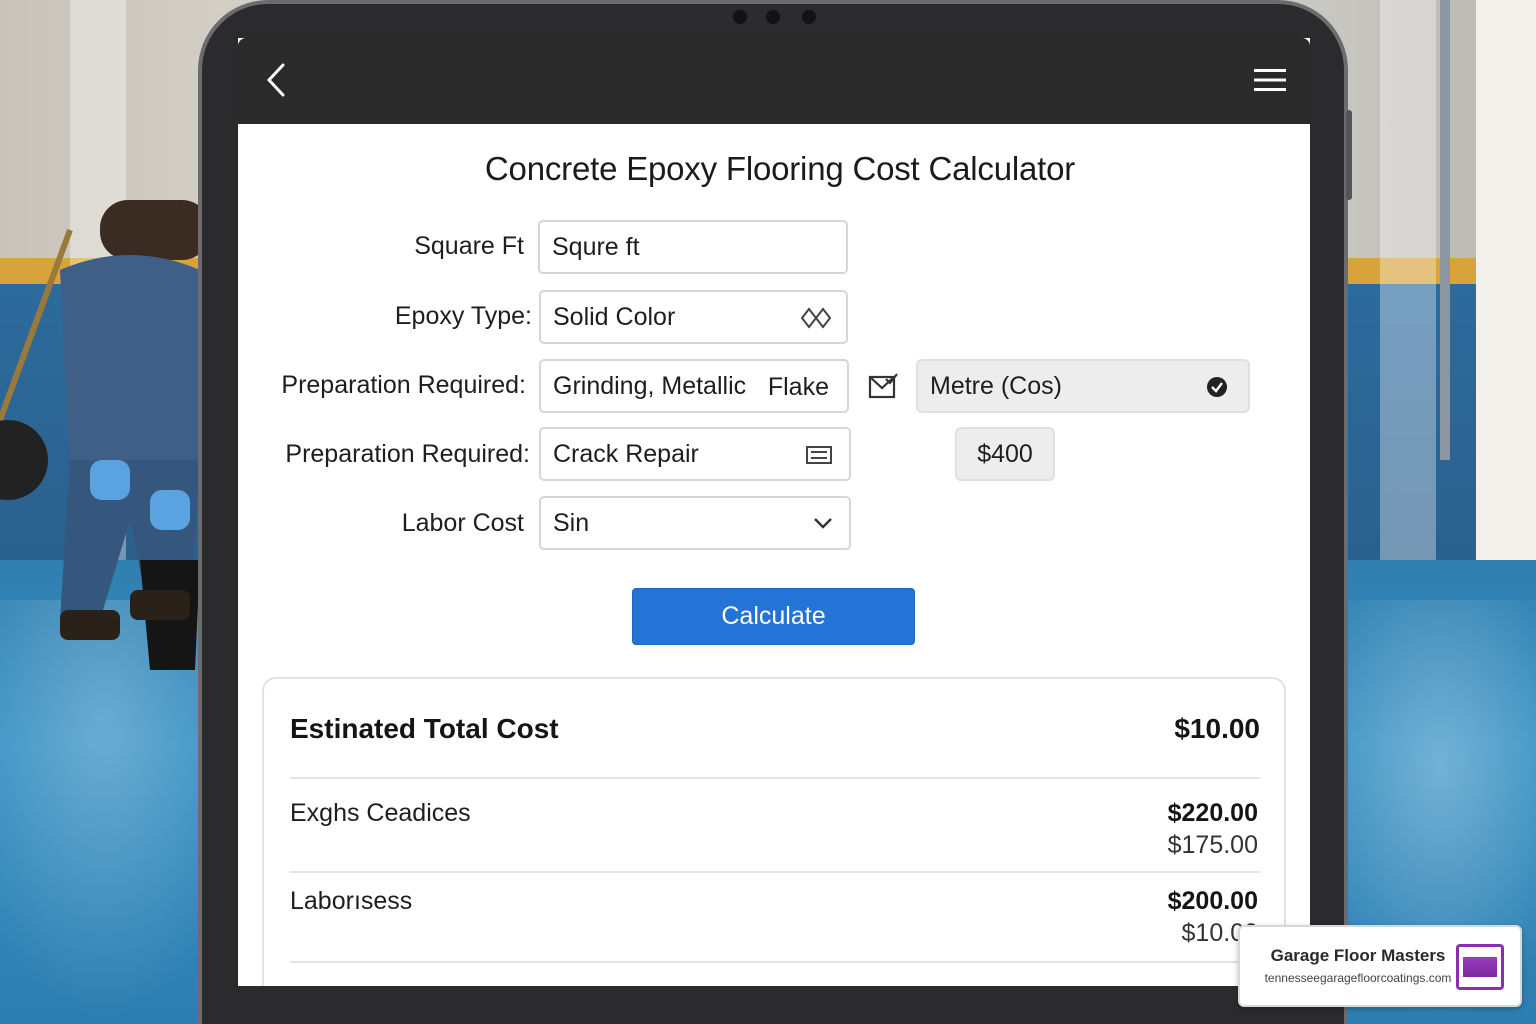 This screenshot has width=1536, height=1024. I want to click on chevron-left-icon, so click(275, 80).